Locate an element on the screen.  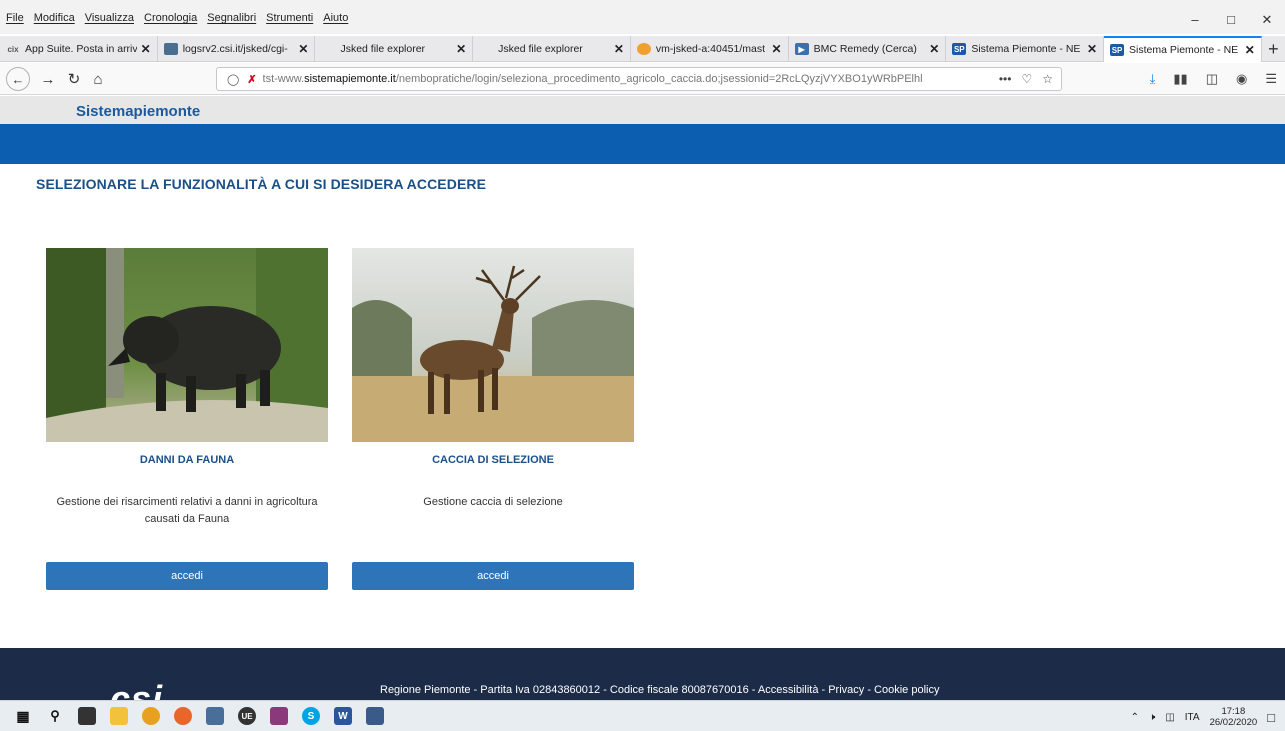
tab-label: logsrv2.csi.it/jsked/cgi- is located at coordinates (235, 49).